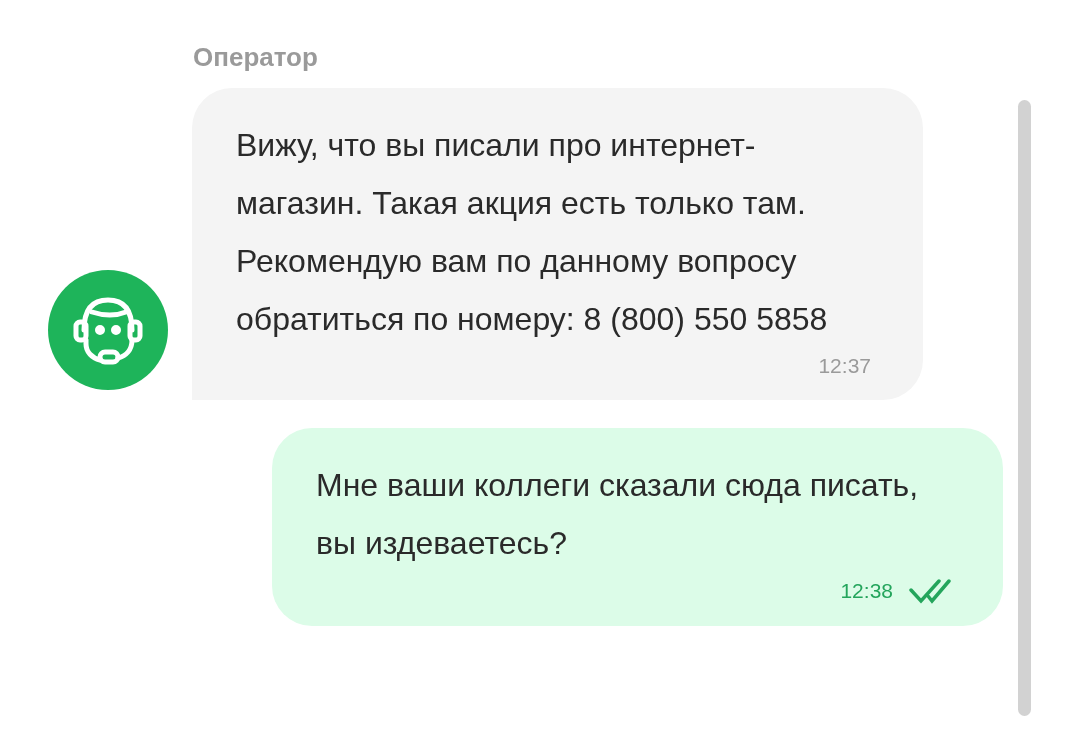  I want to click on scrollbar, so click(1024, 408).